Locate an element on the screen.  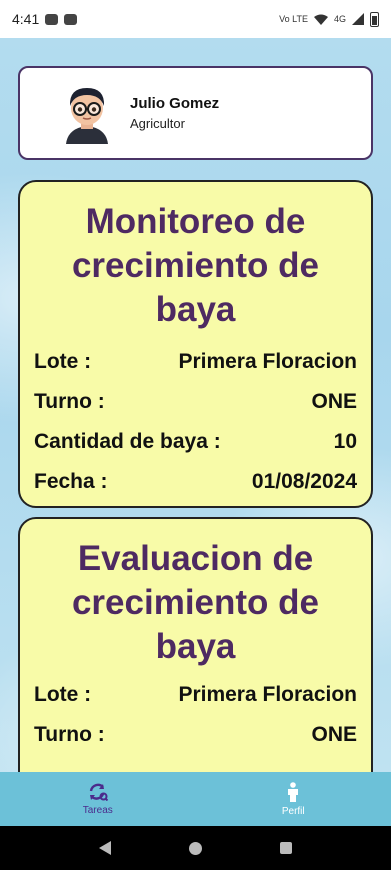
nav-label-tareas: Tareas is located at coordinates (97, 810).